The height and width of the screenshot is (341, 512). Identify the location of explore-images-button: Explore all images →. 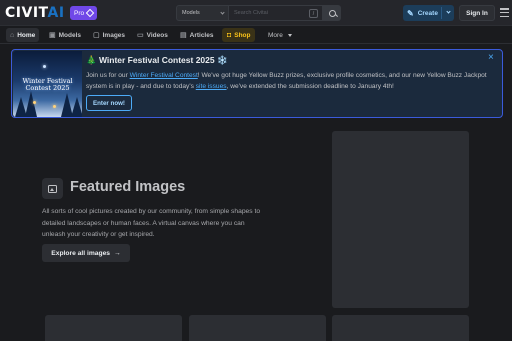
(86, 253).